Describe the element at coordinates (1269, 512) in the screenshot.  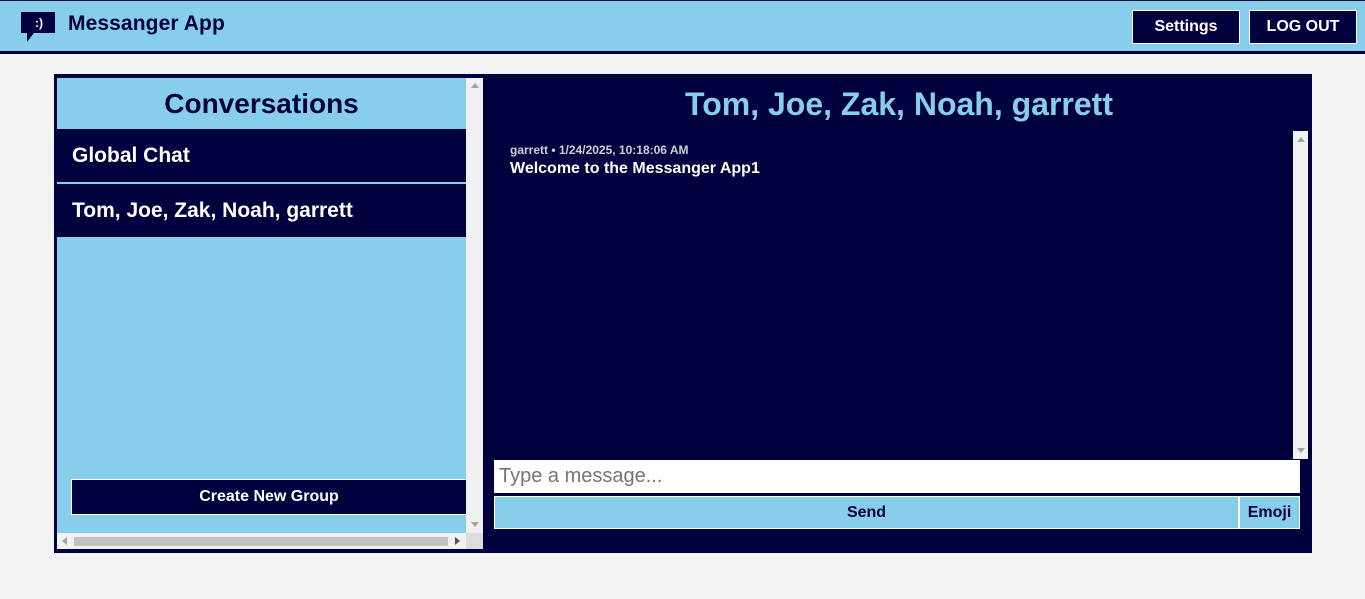
I see `emoji-button: Emoji` at that location.